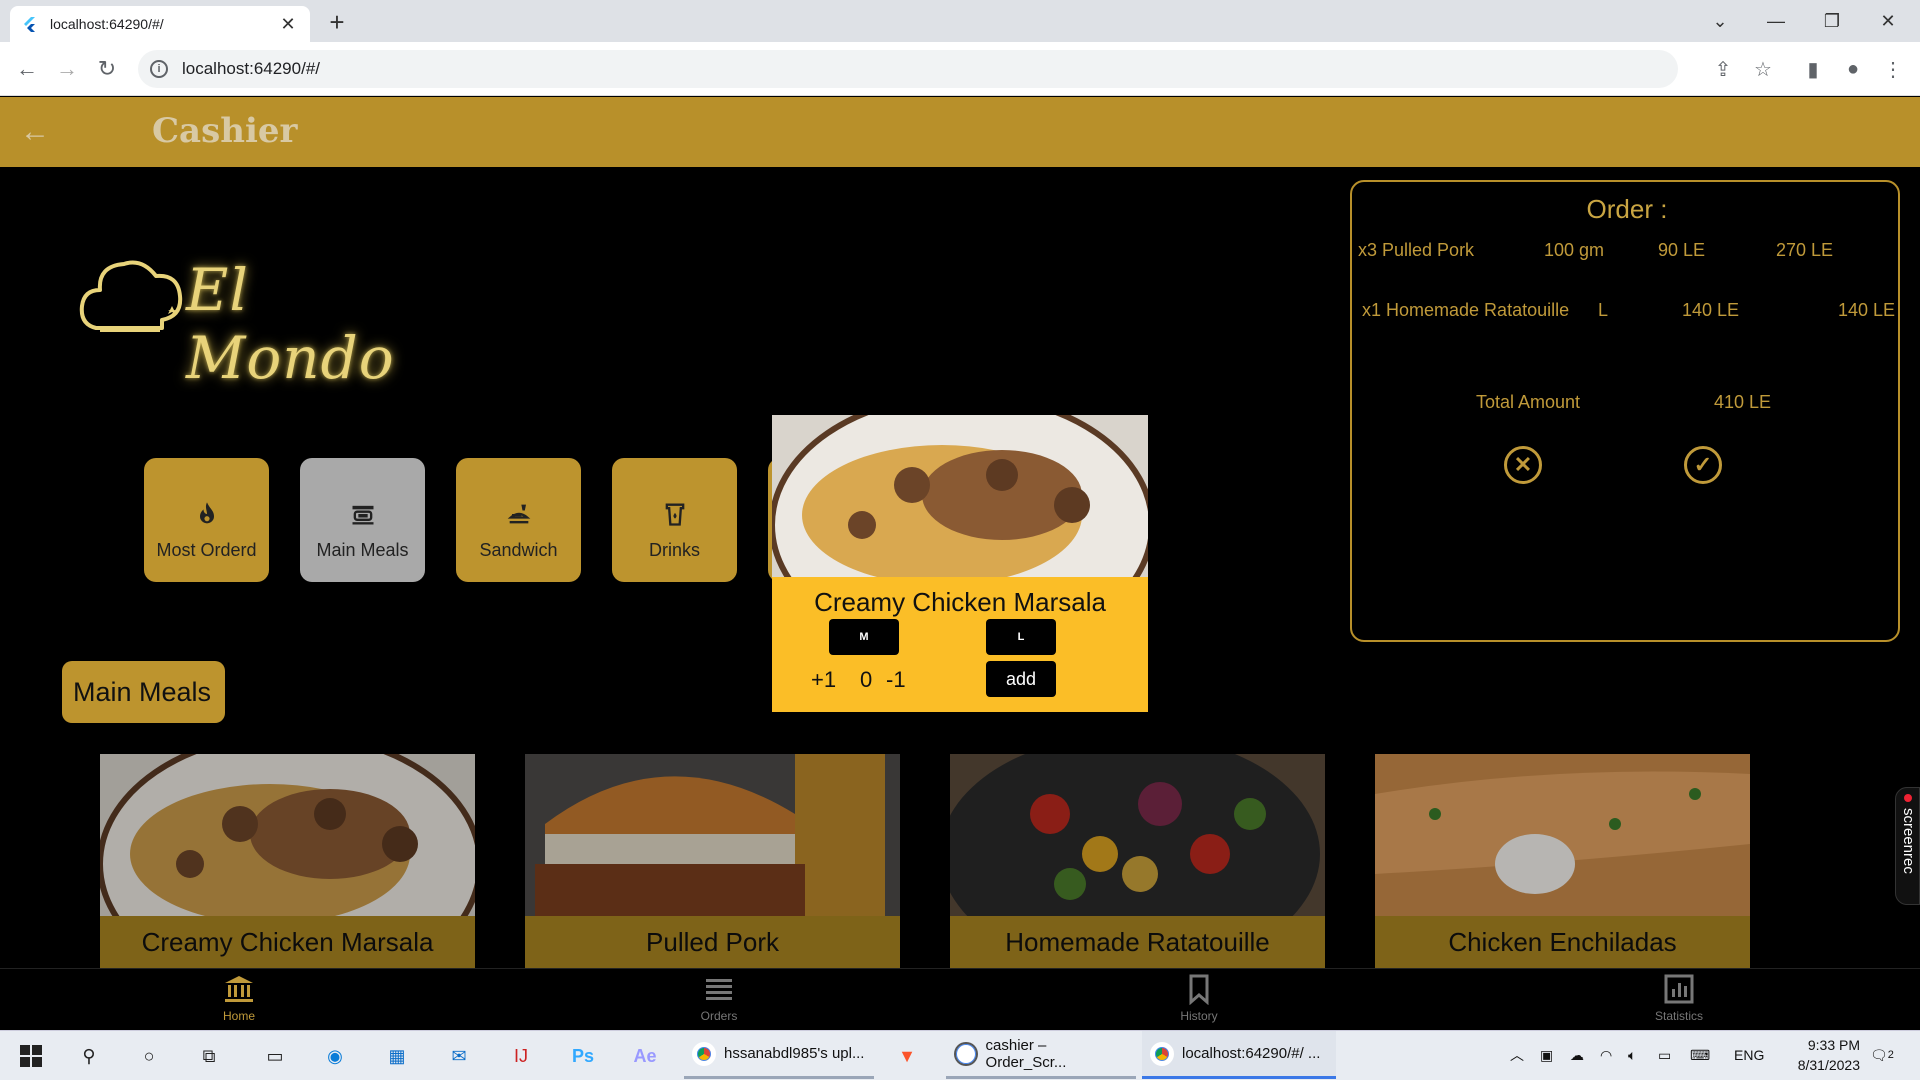 This screenshot has width=1920, height=1080. What do you see at coordinates (1833, 1045) in the screenshot?
I see `time: 9:33 PM` at bounding box center [1833, 1045].